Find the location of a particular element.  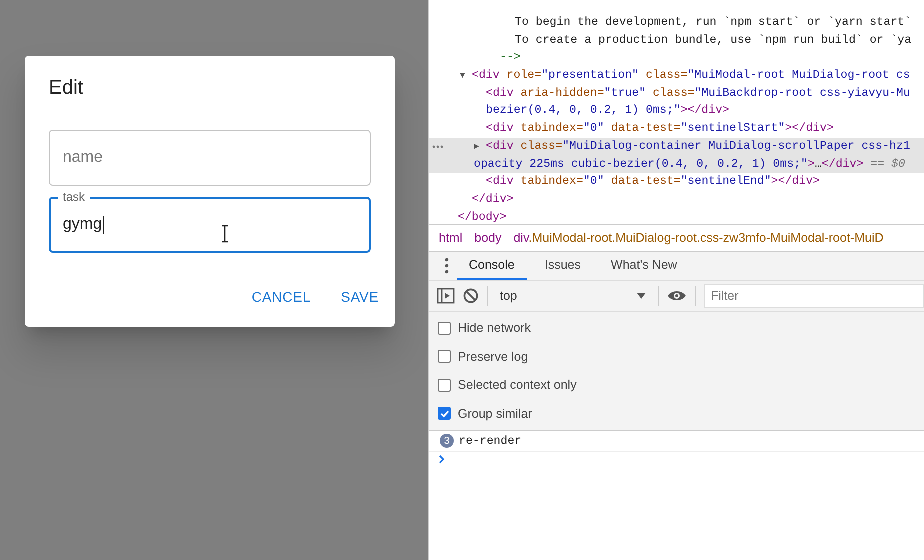

field-label: task is located at coordinates (74, 197).